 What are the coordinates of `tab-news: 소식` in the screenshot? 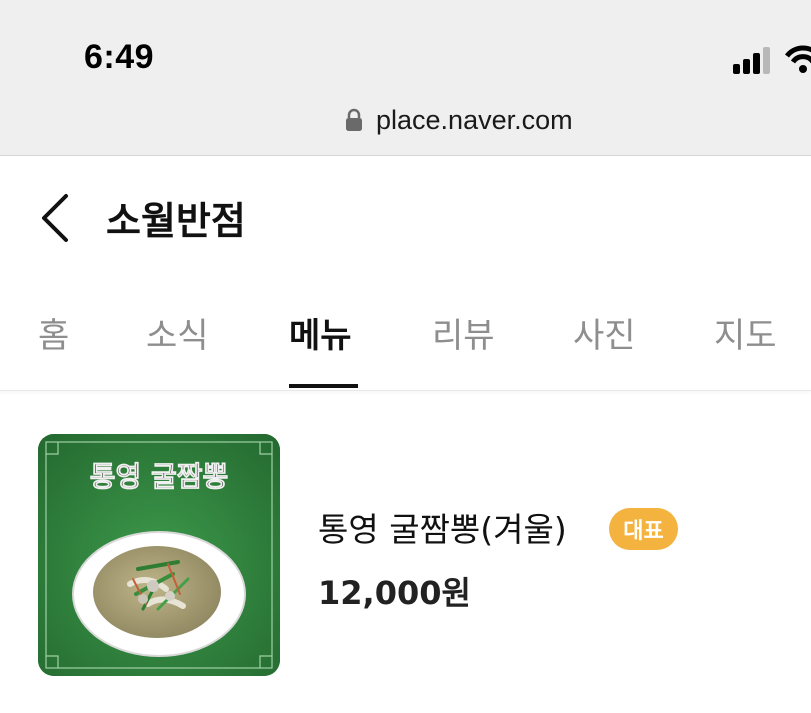 It's located at (177, 332).